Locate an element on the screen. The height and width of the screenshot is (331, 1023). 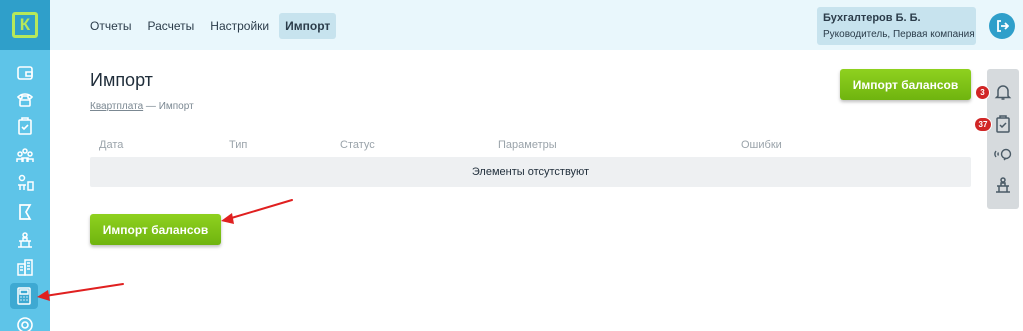
nav-item-settings: Настройки is located at coordinates (239, 26).